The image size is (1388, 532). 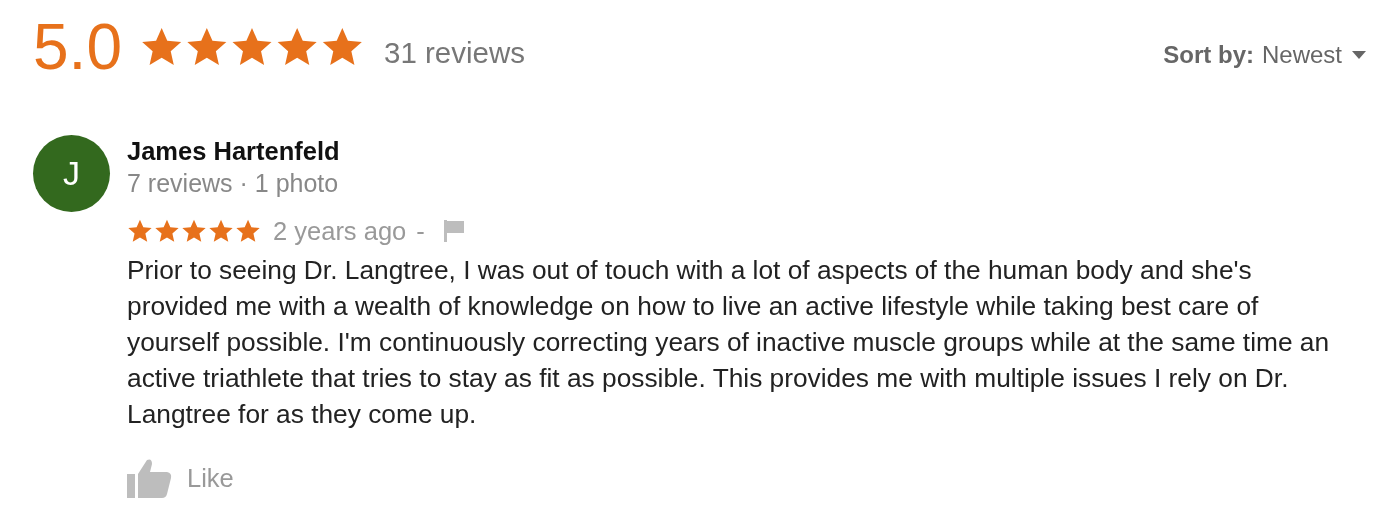 I want to click on flag-icon, so click(x=453, y=231).